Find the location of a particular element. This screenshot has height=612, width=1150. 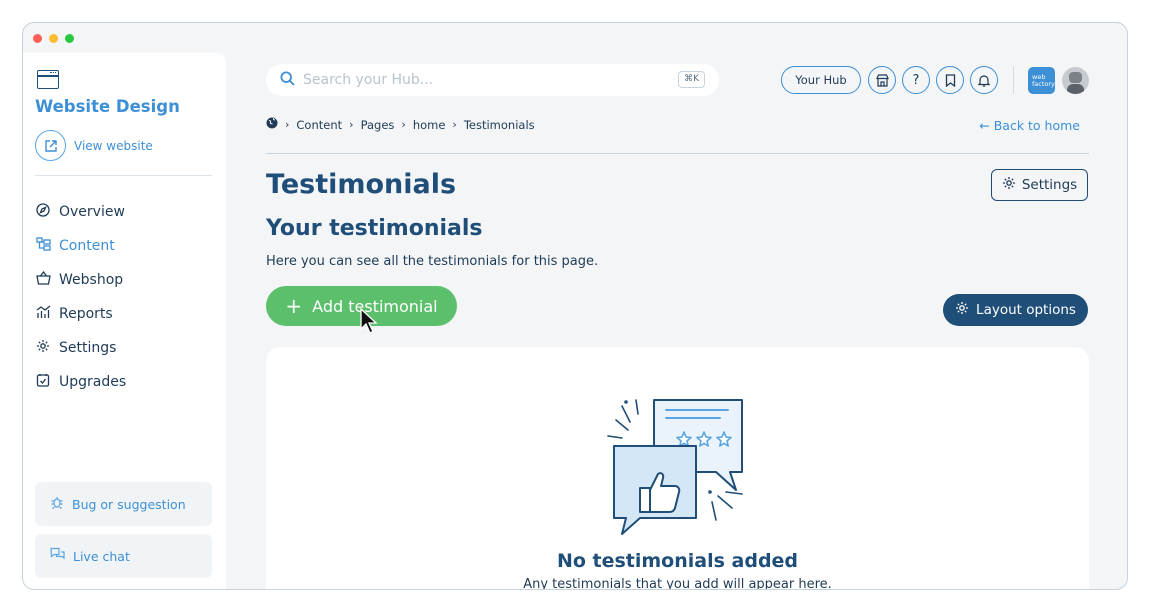

settings-button: Settings is located at coordinates (1039, 185).